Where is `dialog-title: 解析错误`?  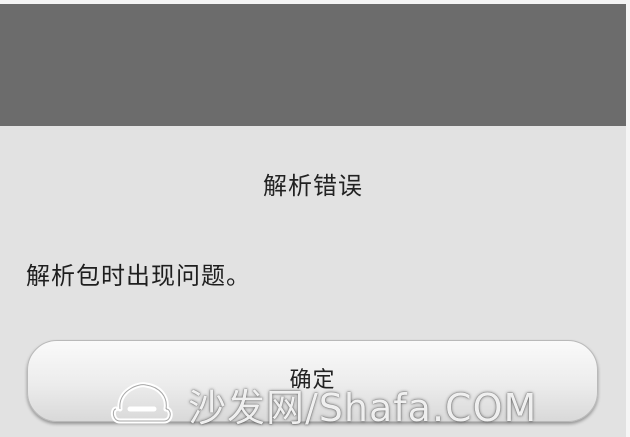
dialog-title: 解析错误 is located at coordinates (313, 186).